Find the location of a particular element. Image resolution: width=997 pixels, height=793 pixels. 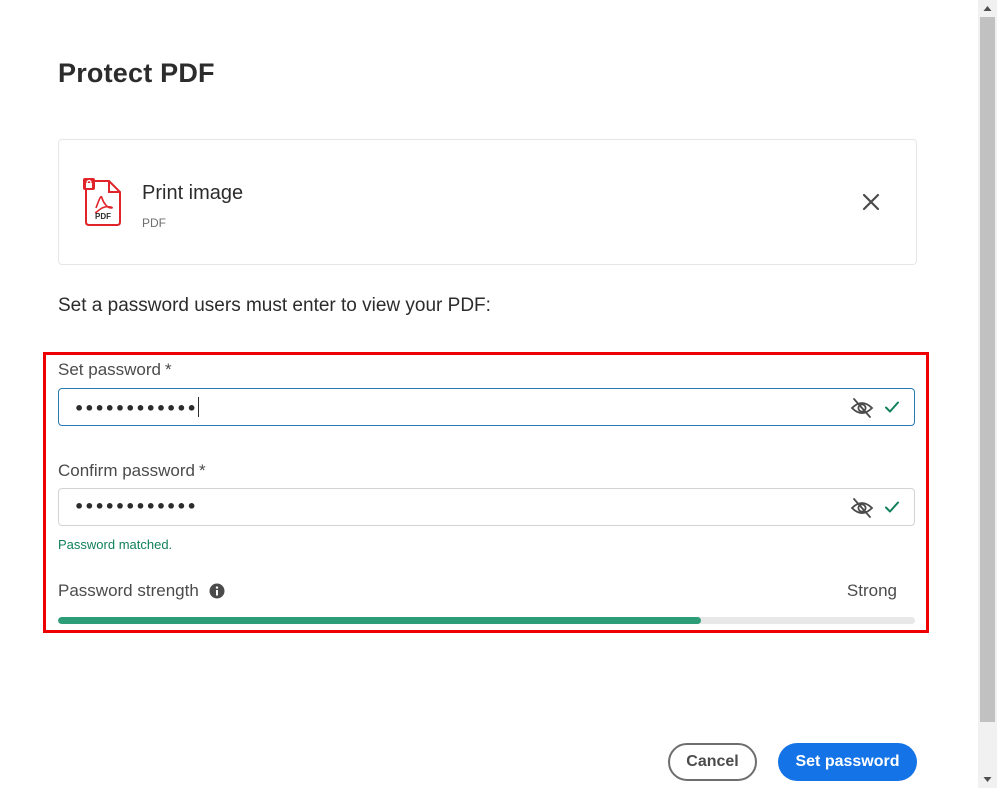

scroll-up-arrow-icon is located at coordinates (987, 8).